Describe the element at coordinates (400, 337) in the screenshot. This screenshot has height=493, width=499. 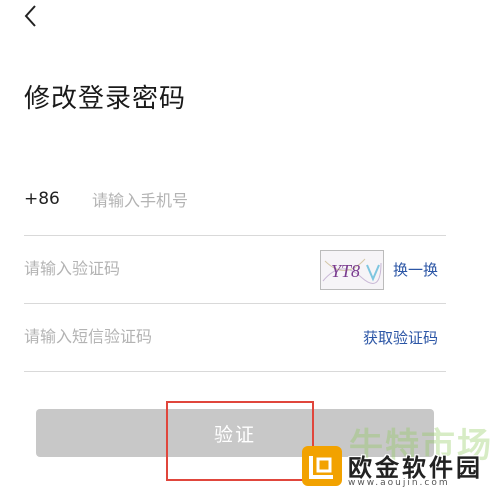
I see `get-sms-code-link: 获取验证码` at that location.